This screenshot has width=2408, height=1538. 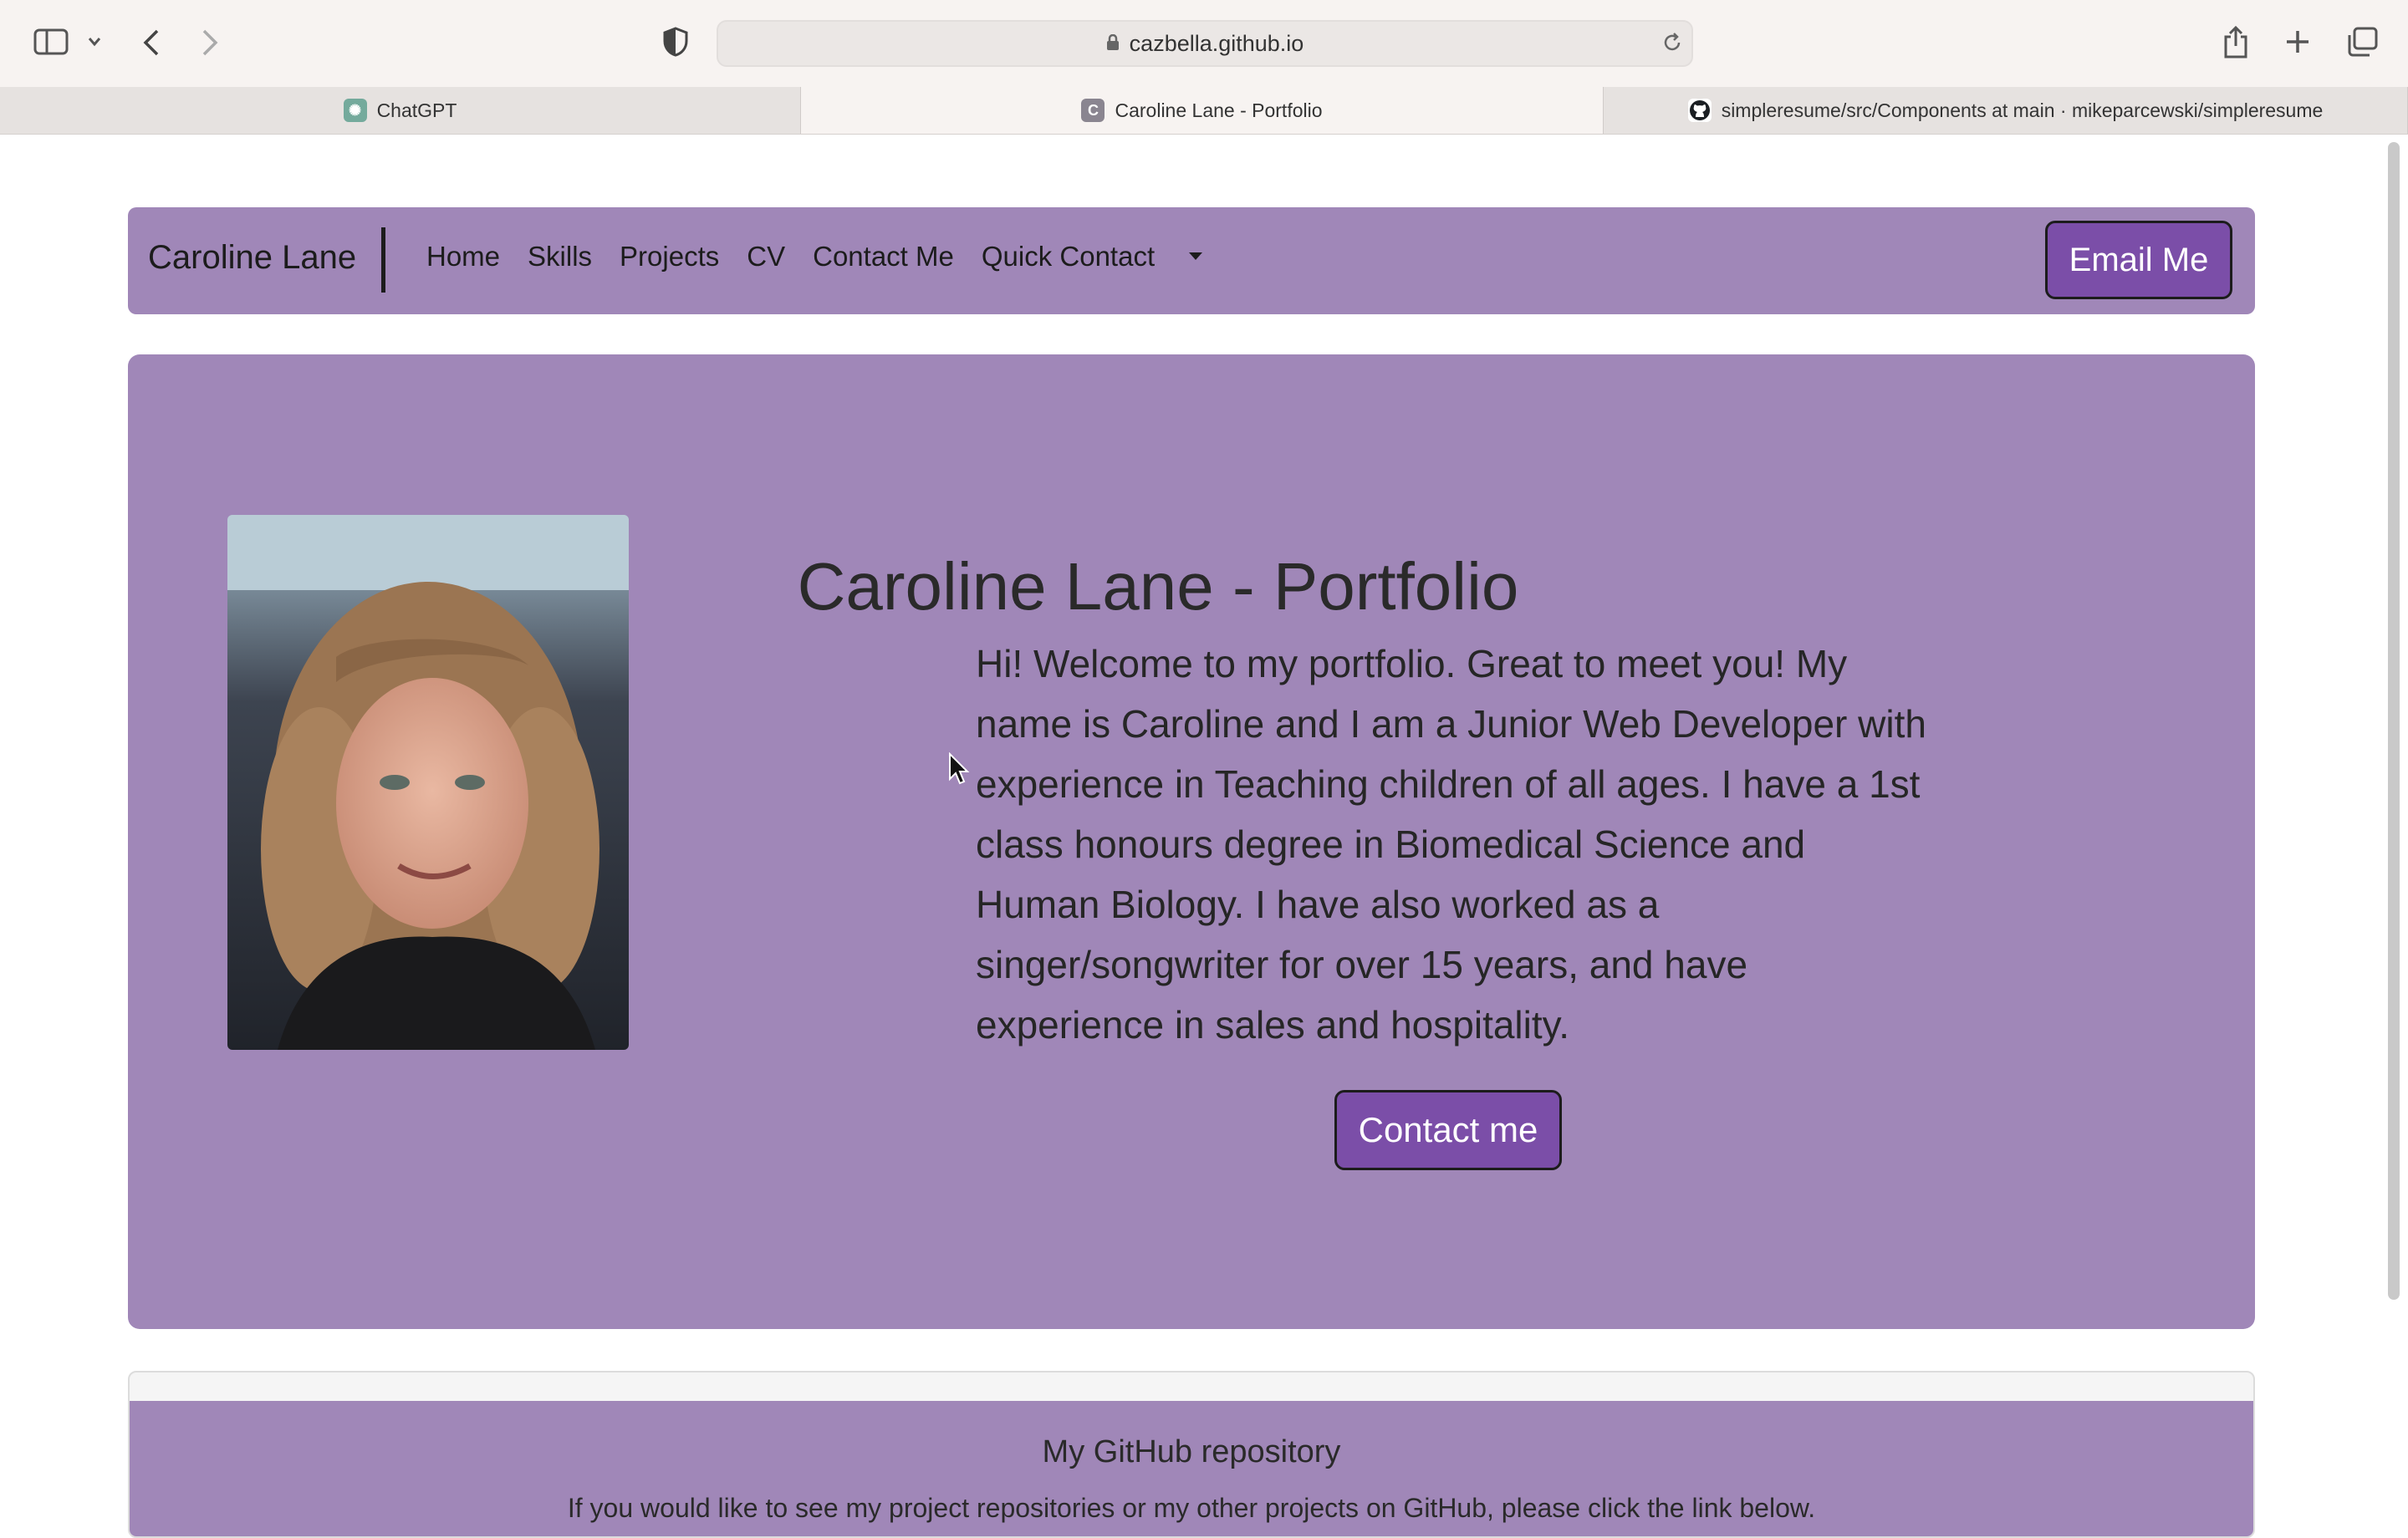 I want to click on nav-contact-me: Contact Me, so click(x=884, y=257).